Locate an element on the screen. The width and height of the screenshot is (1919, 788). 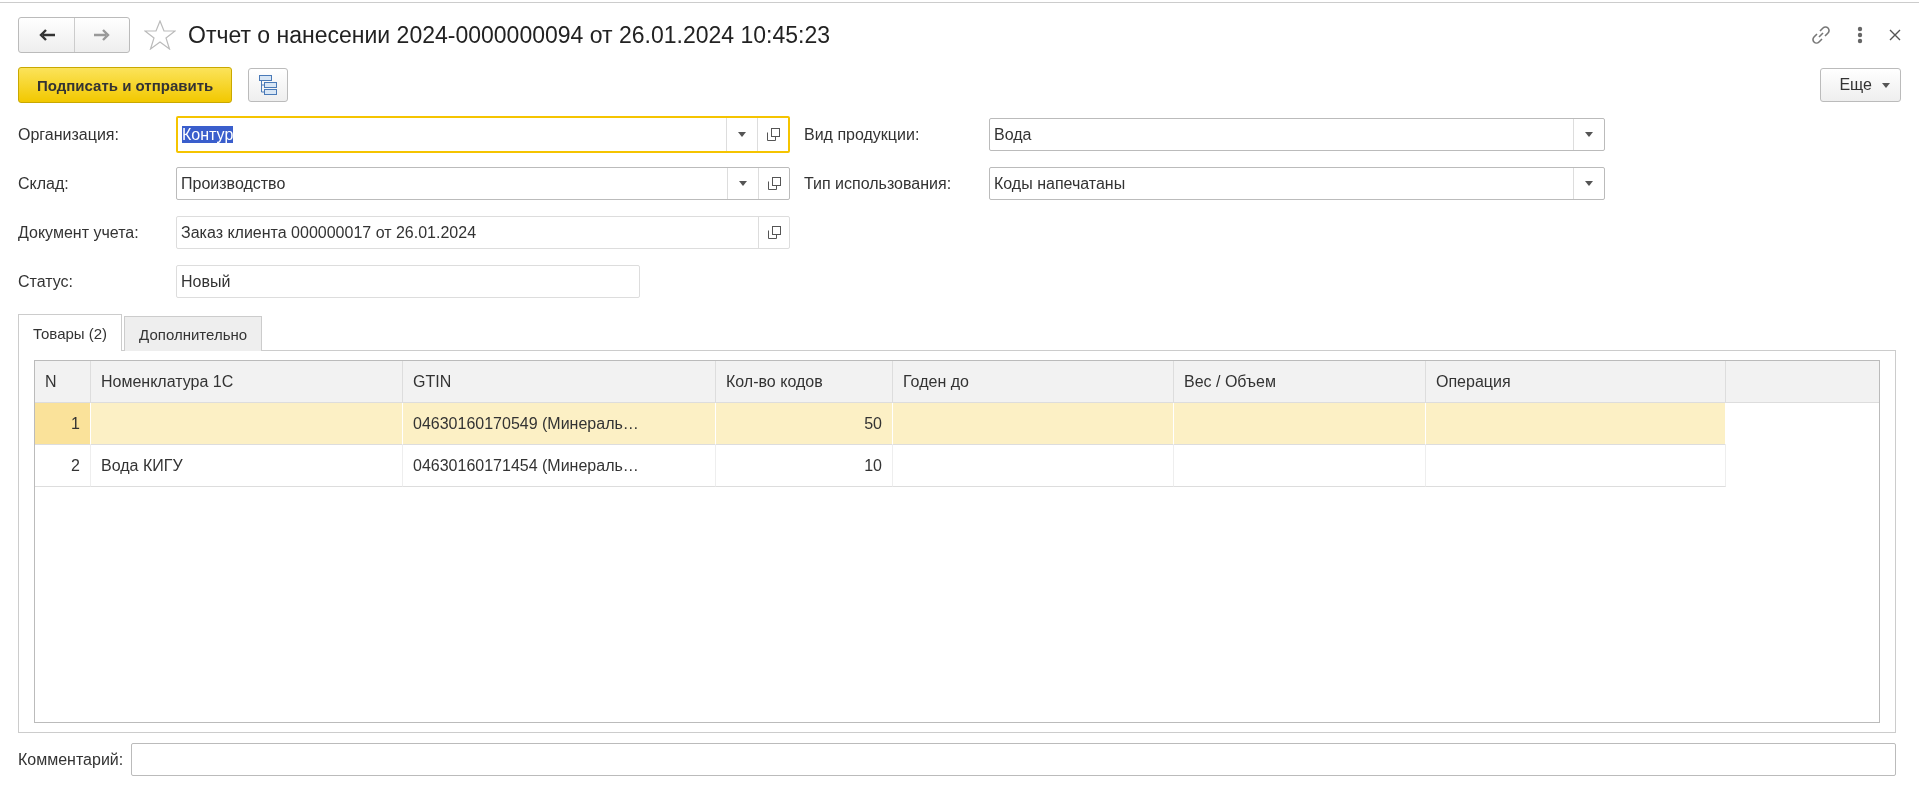
column-header: Номенклатура 1С is located at coordinates (247, 382).